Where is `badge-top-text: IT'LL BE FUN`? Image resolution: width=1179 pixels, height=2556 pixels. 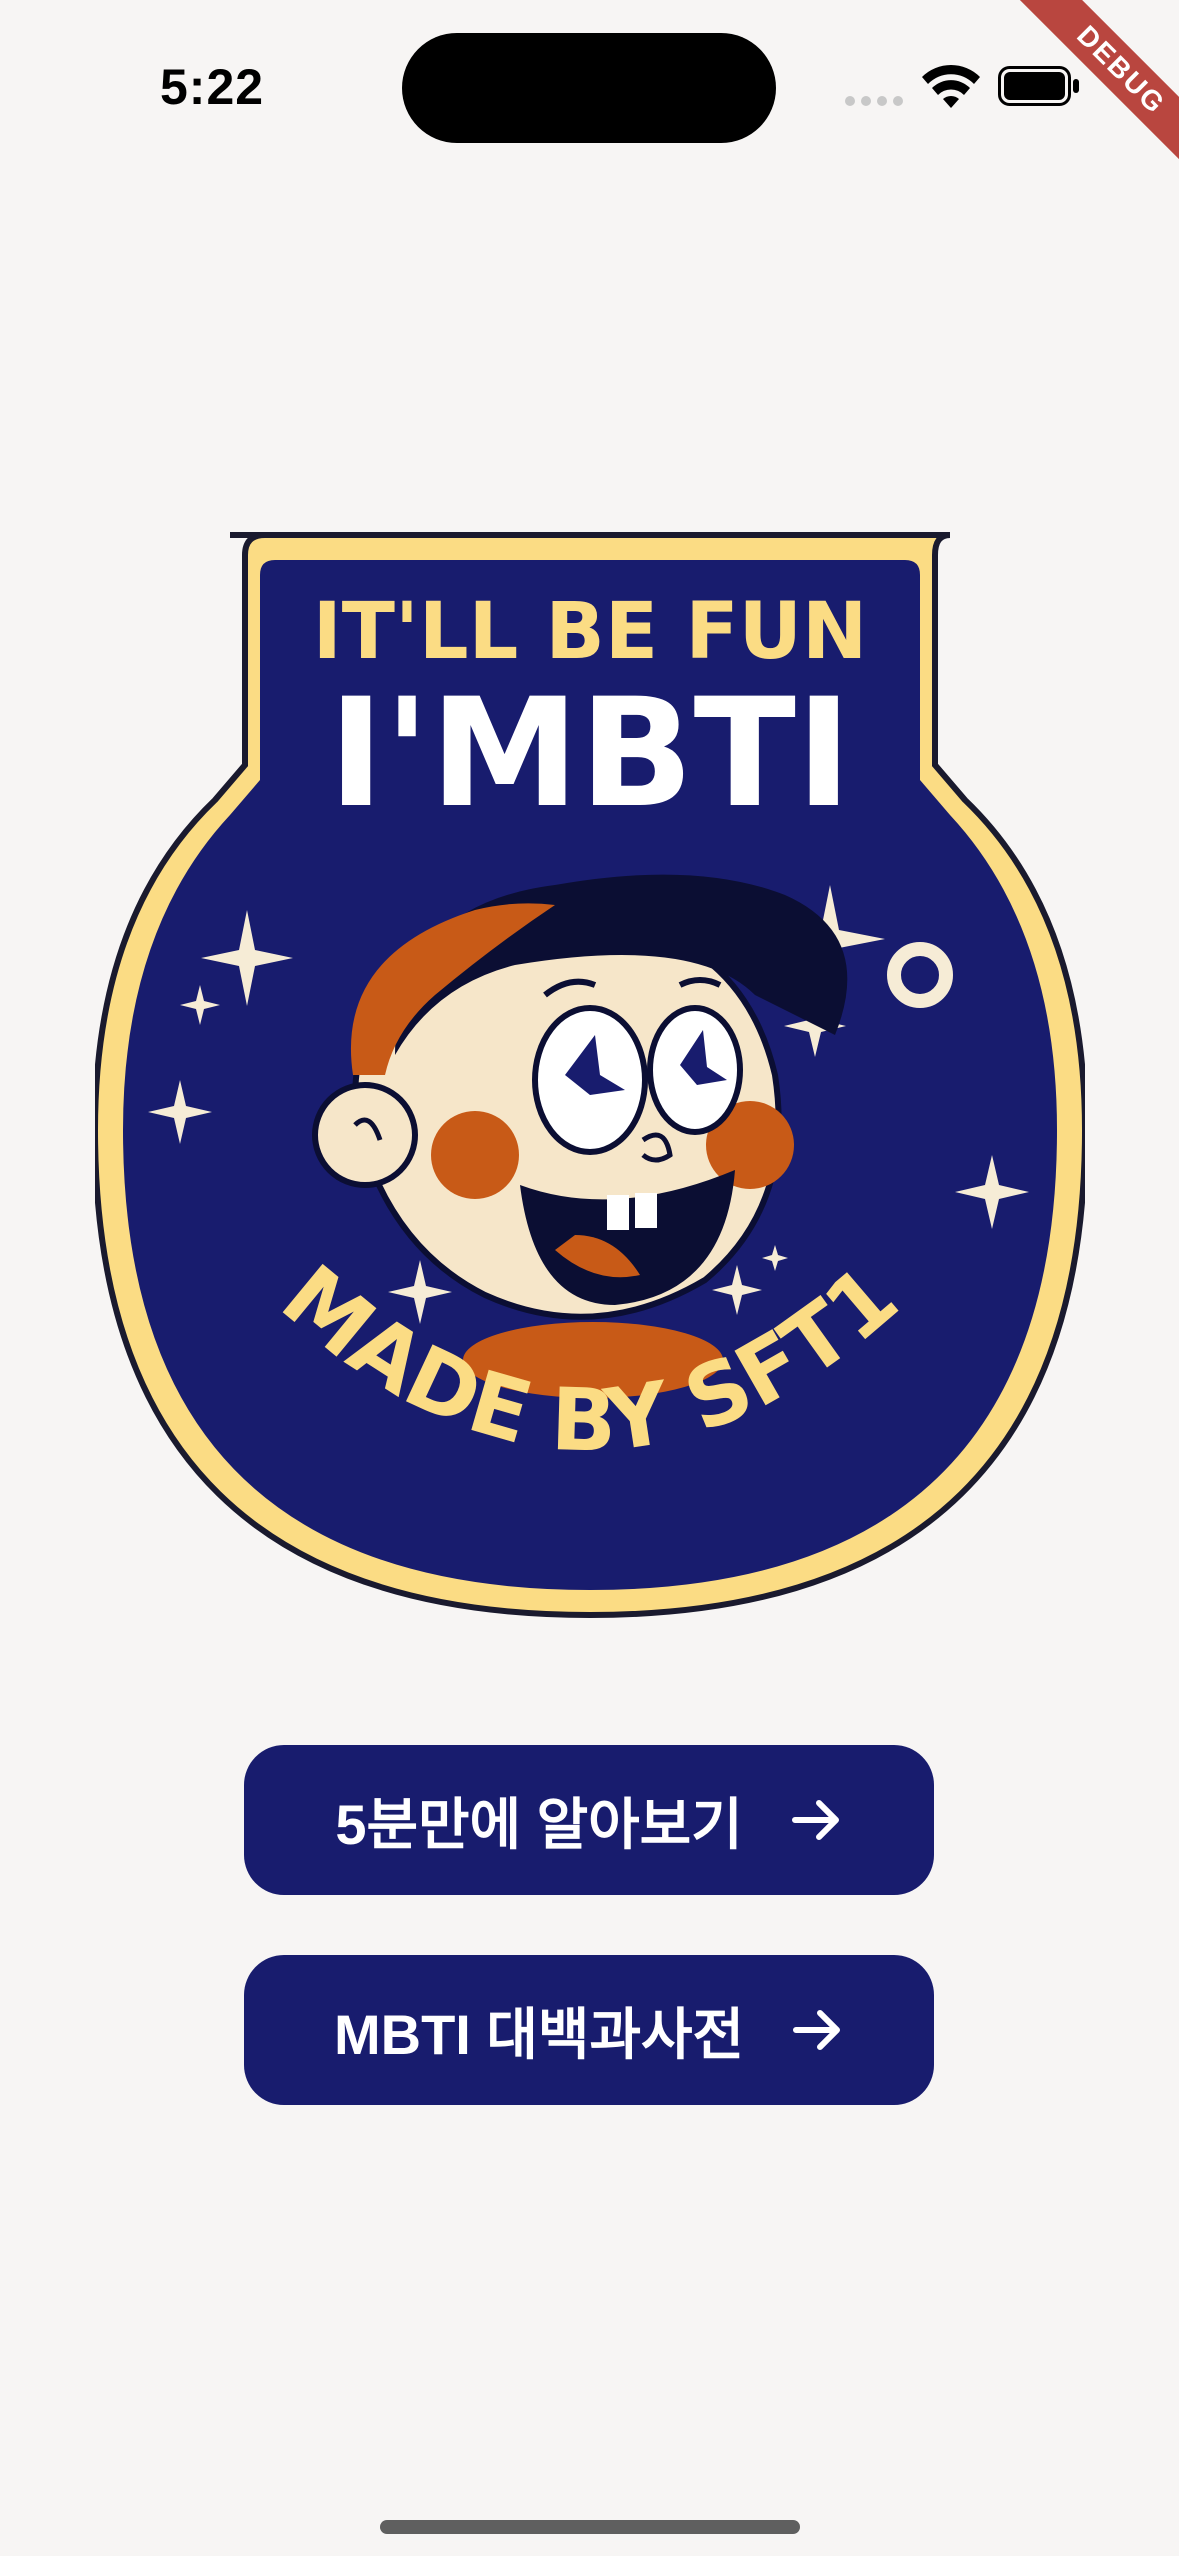
badge-top-text: IT'LL BE FUN is located at coordinates (590, 632).